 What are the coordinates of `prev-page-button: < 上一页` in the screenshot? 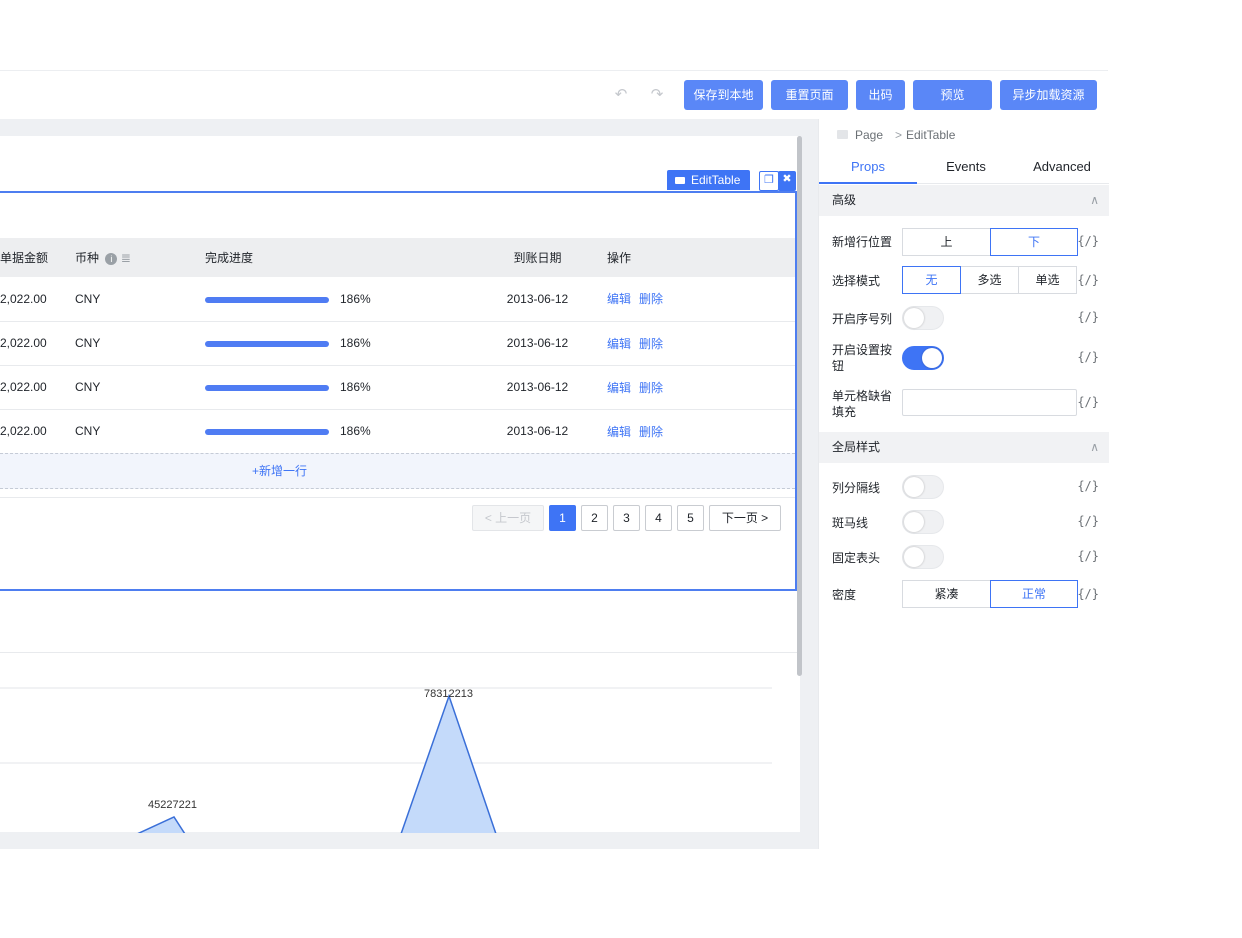 It's located at (508, 518).